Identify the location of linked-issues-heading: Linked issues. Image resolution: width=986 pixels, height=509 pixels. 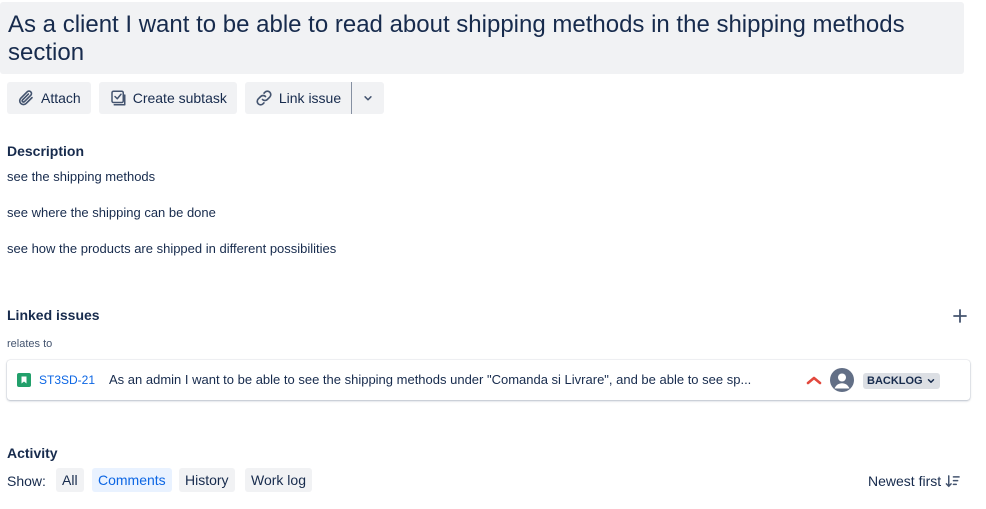
(53, 315).